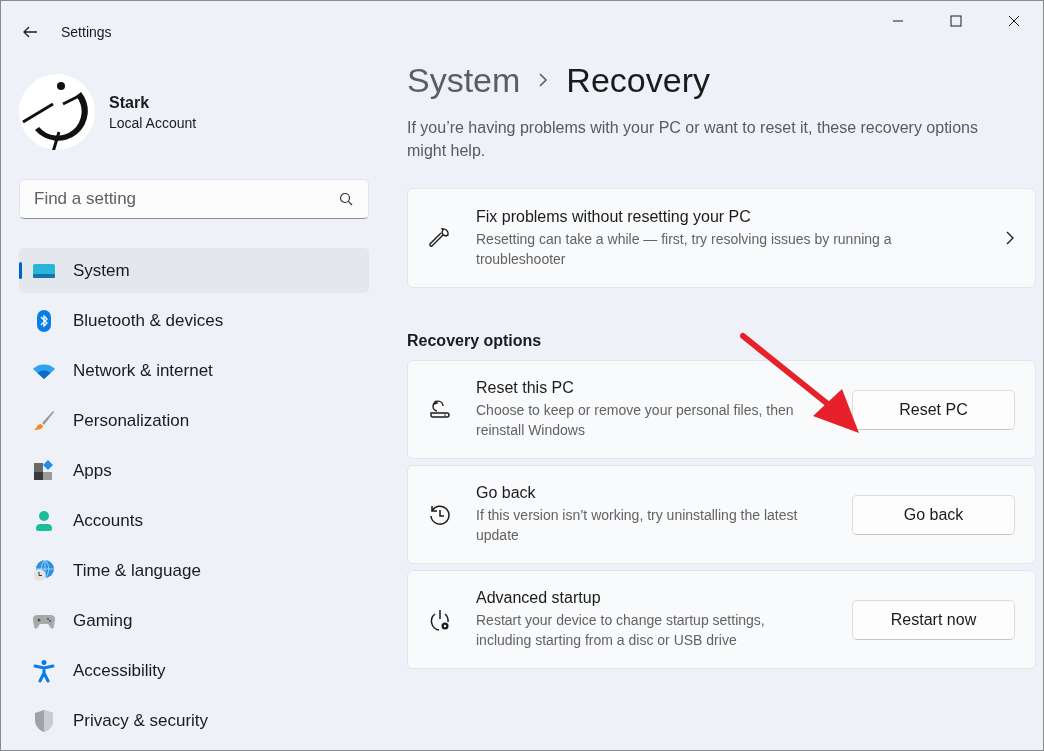  What do you see at coordinates (684, 249) in the screenshot?
I see `card-description: Resetting can take a while — first, try resolving issues by running a troubleshooter` at bounding box center [684, 249].